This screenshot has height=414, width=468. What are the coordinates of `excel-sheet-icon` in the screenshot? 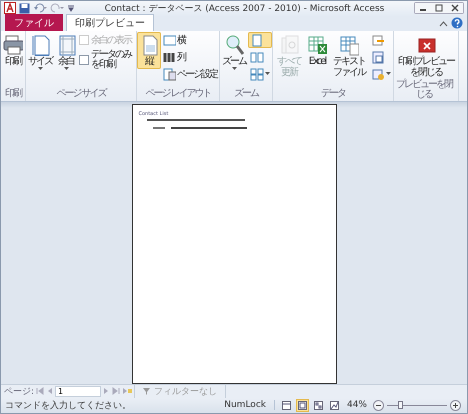 It's located at (317, 45).